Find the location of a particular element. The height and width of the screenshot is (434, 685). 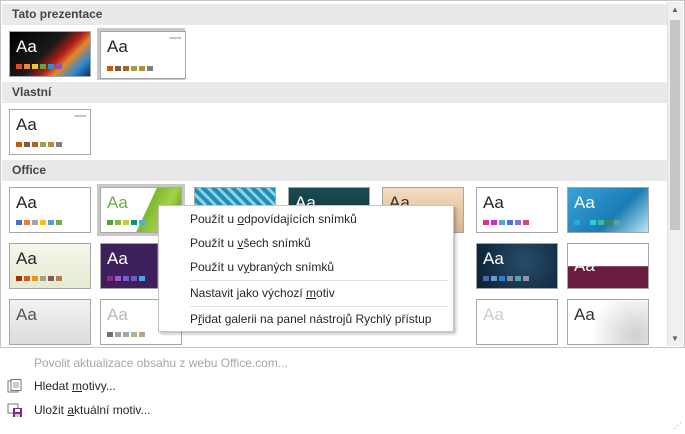

ctx-apply-all-slides: Použít u všech snímků is located at coordinates (306, 243).